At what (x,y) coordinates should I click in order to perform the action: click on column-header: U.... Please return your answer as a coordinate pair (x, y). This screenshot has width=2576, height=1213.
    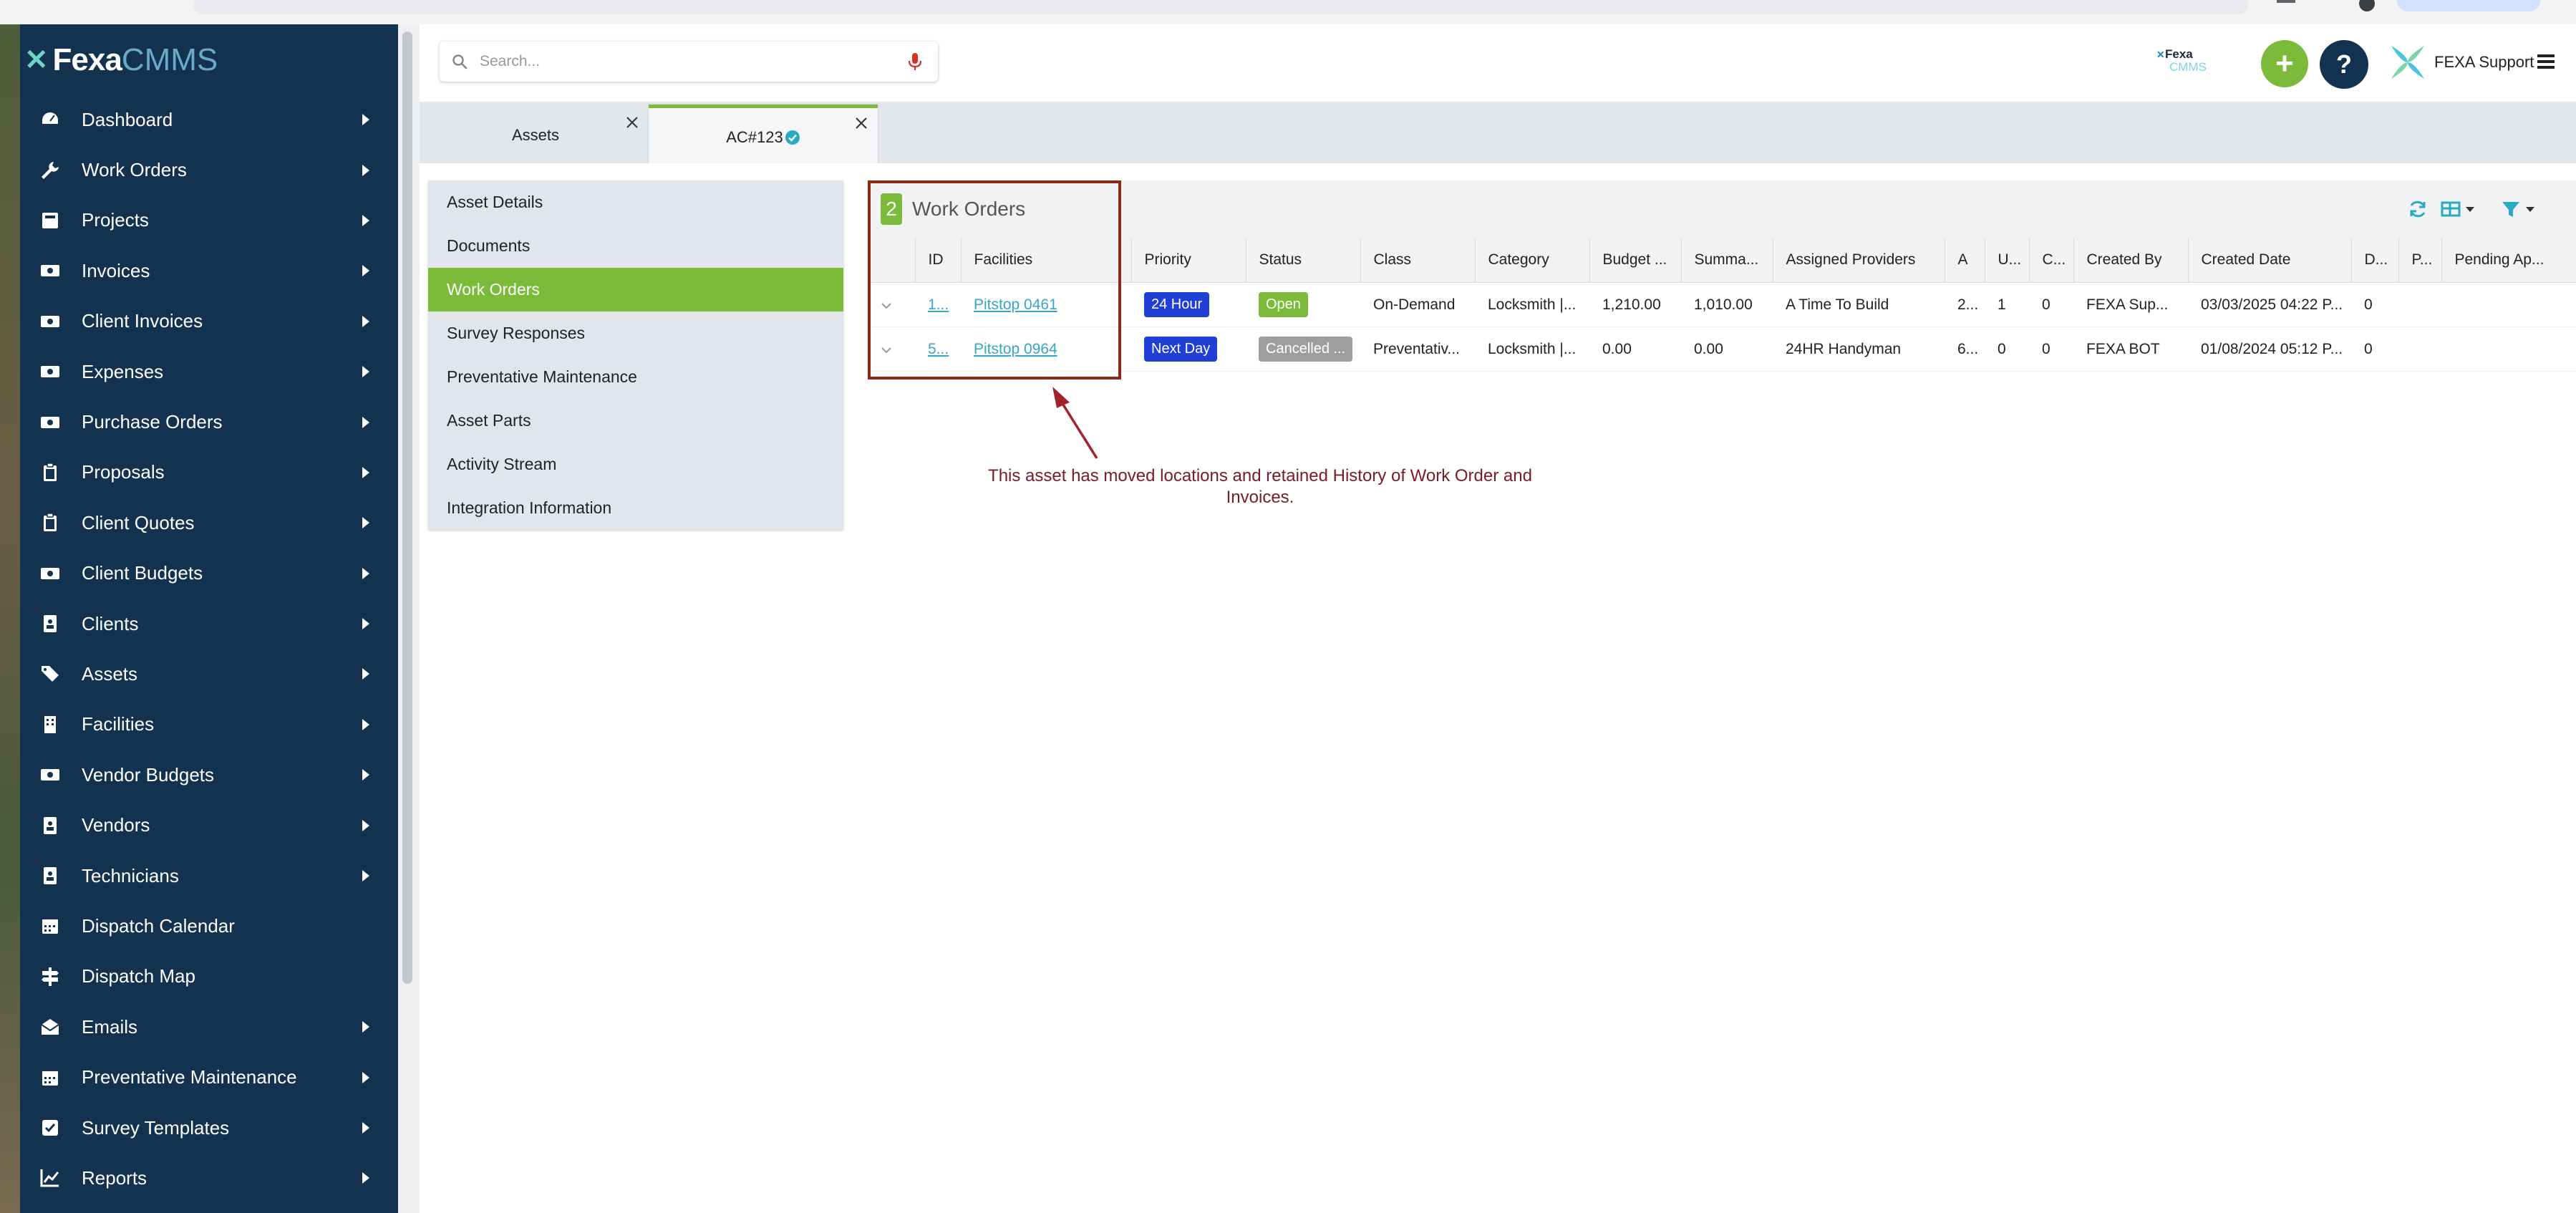
    Looking at the image, I should click on (2008, 260).